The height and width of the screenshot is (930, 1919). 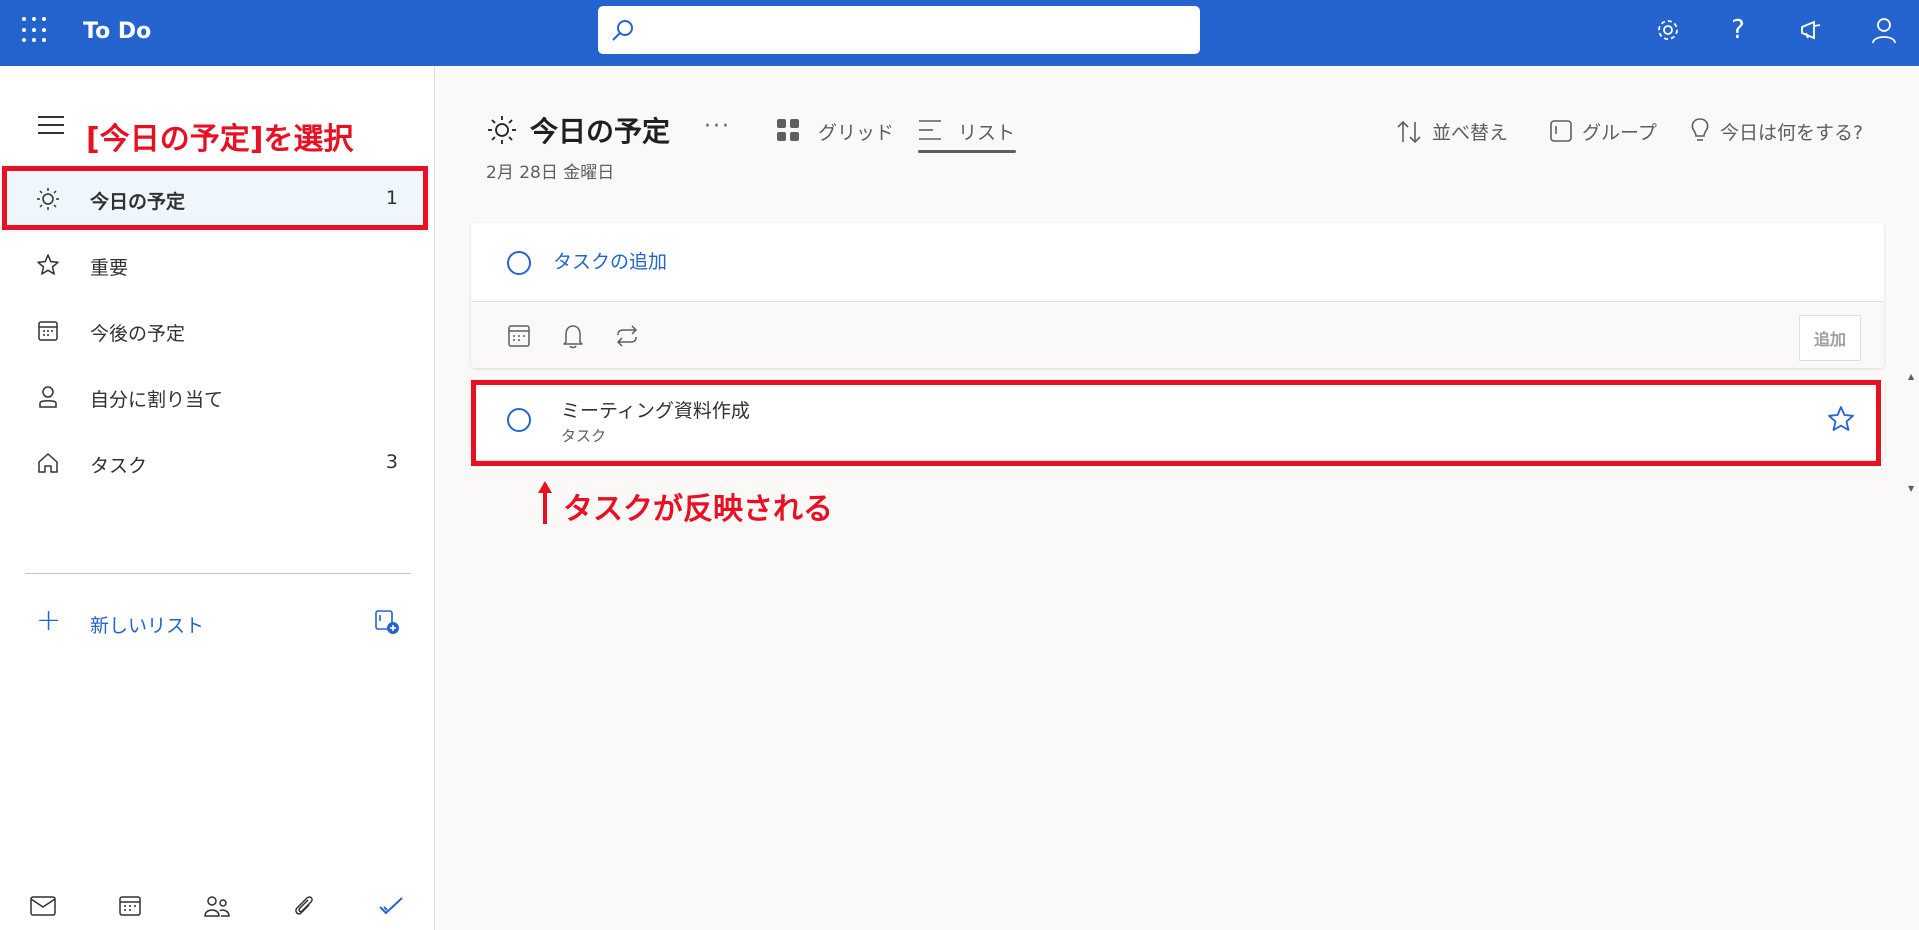 What do you see at coordinates (545, 502) in the screenshot?
I see `annotation-arrow-icon` at bounding box center [545, 502].